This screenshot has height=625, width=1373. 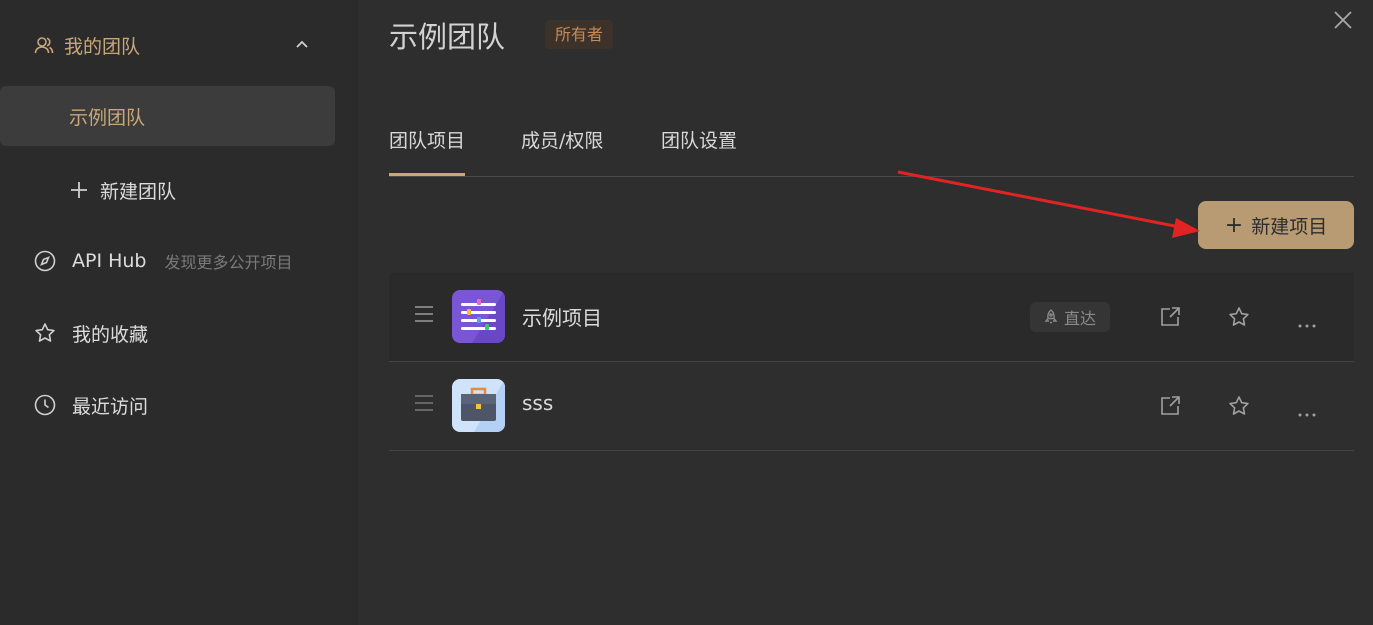 I want to click on page-title: 示例团队, so click(x=447, y=37).